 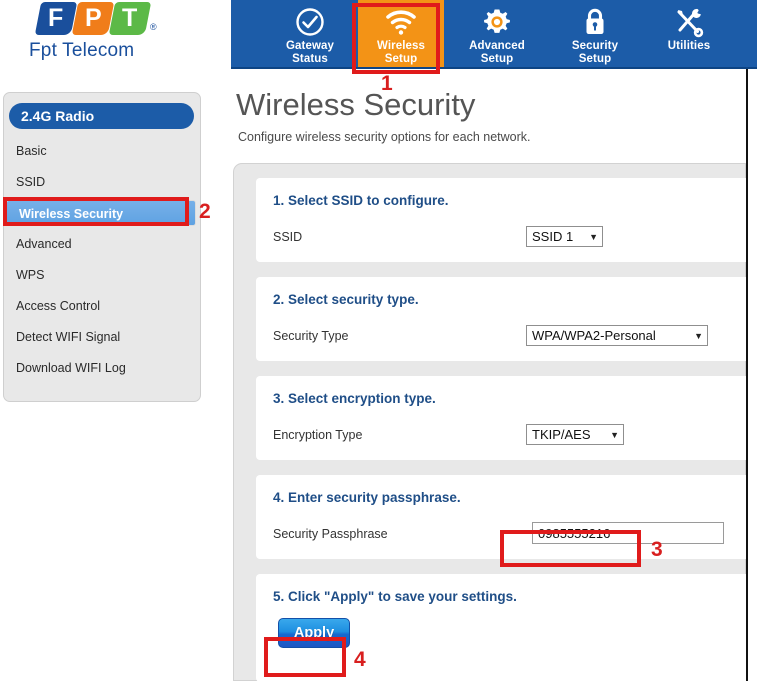 I want to click on sidebar-item-download-wifi-log: Download WIFI Log, so click(x=103, y=368).